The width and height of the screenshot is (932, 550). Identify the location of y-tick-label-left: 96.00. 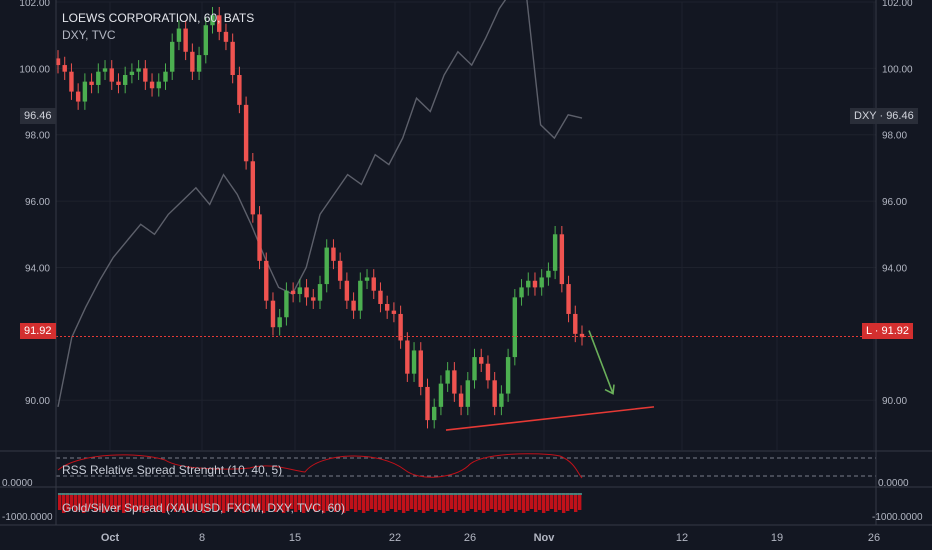
(37, 202).